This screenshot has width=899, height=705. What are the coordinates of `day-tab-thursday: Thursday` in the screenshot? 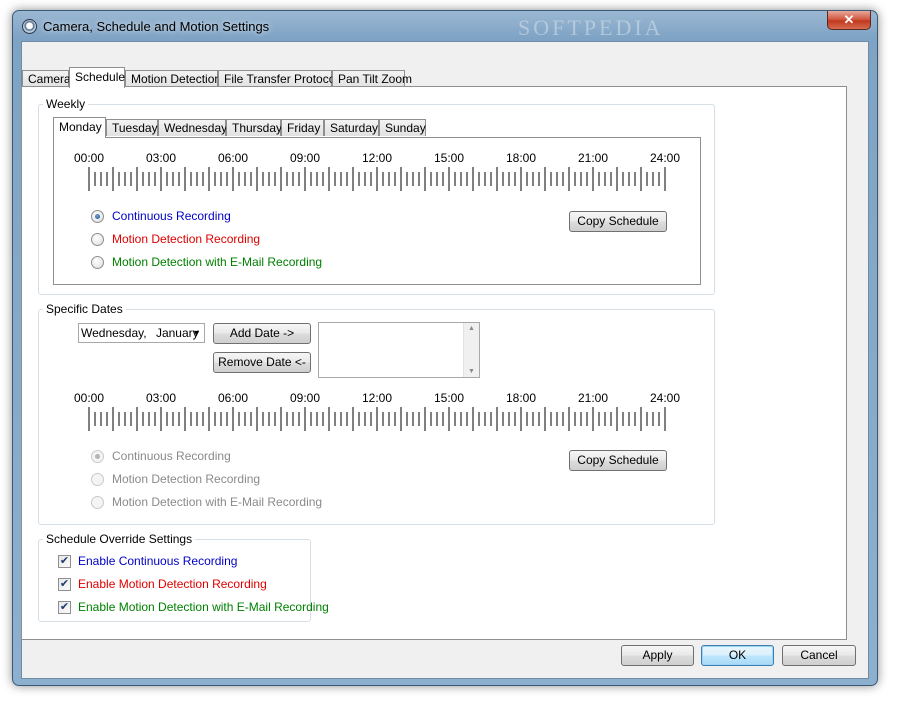 It's located at (254, 127).